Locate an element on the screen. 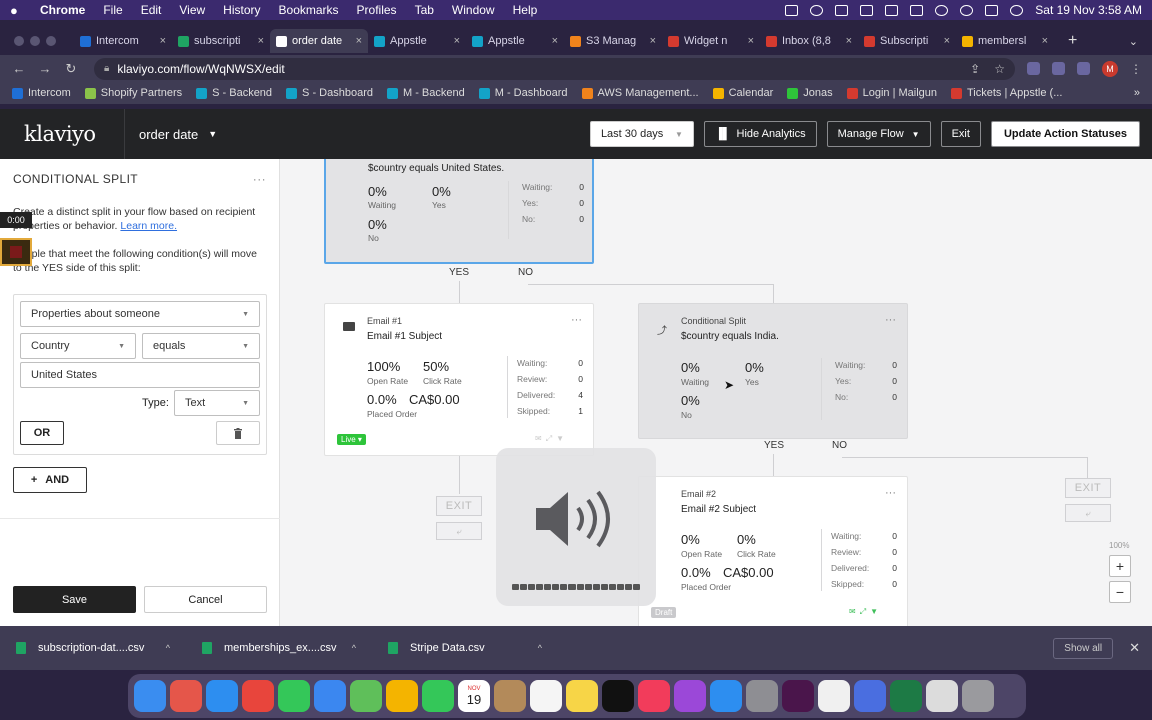  value-input: United States is located at coordinates (140, 375).